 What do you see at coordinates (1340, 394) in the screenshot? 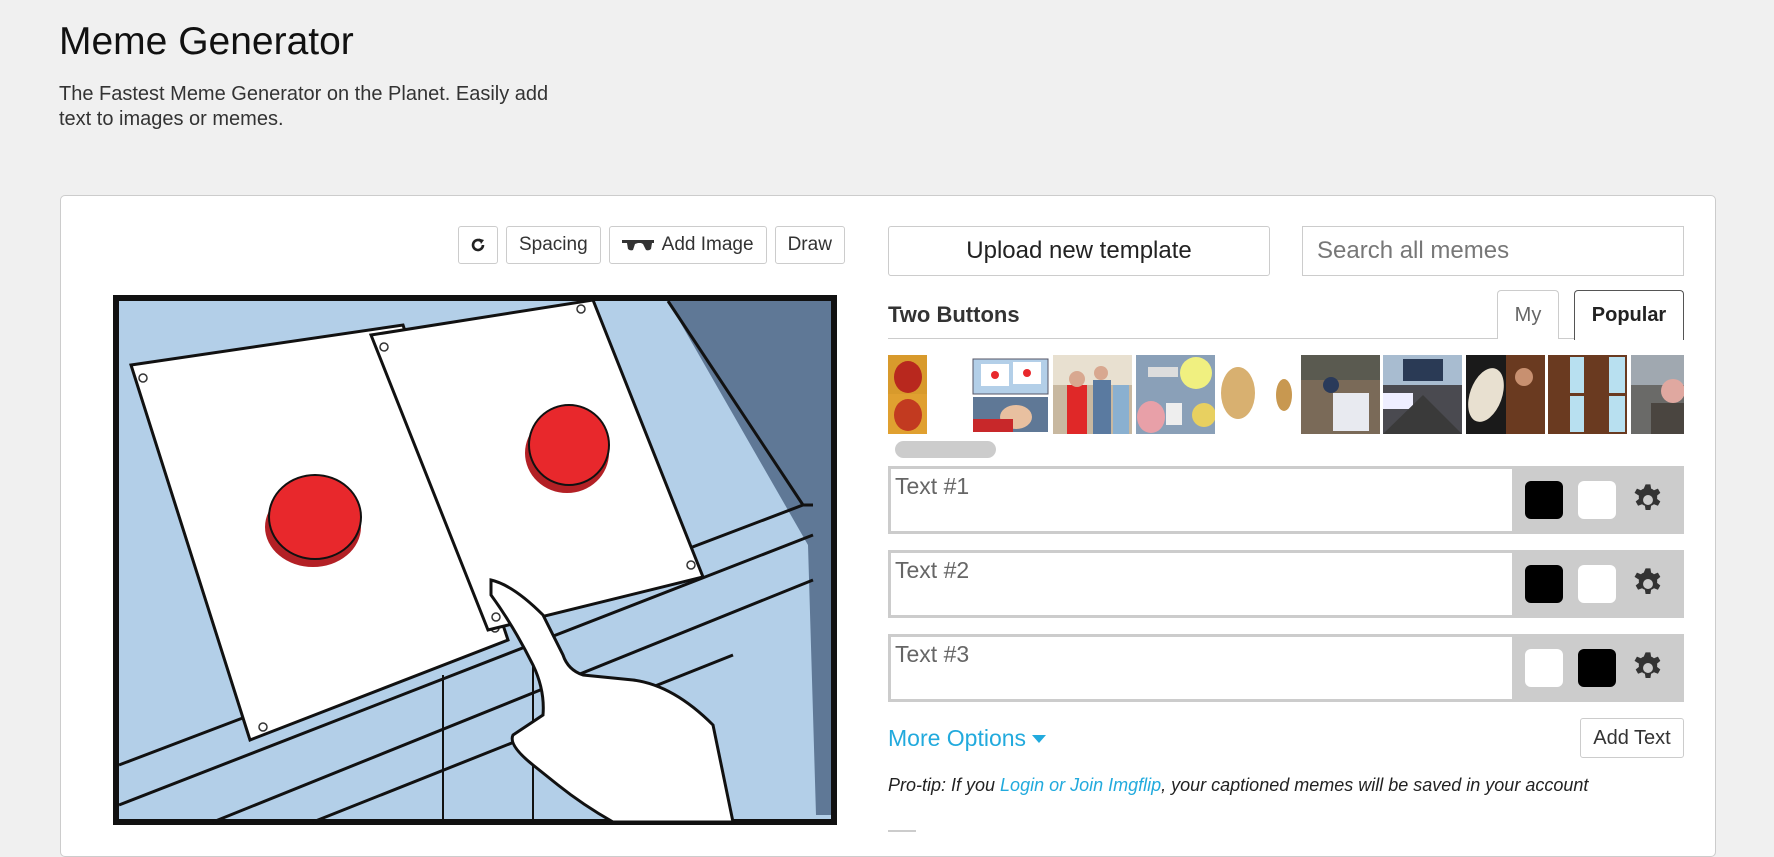
I see `thumbnail-change-my-mind` at bounding box center [1340, 394].